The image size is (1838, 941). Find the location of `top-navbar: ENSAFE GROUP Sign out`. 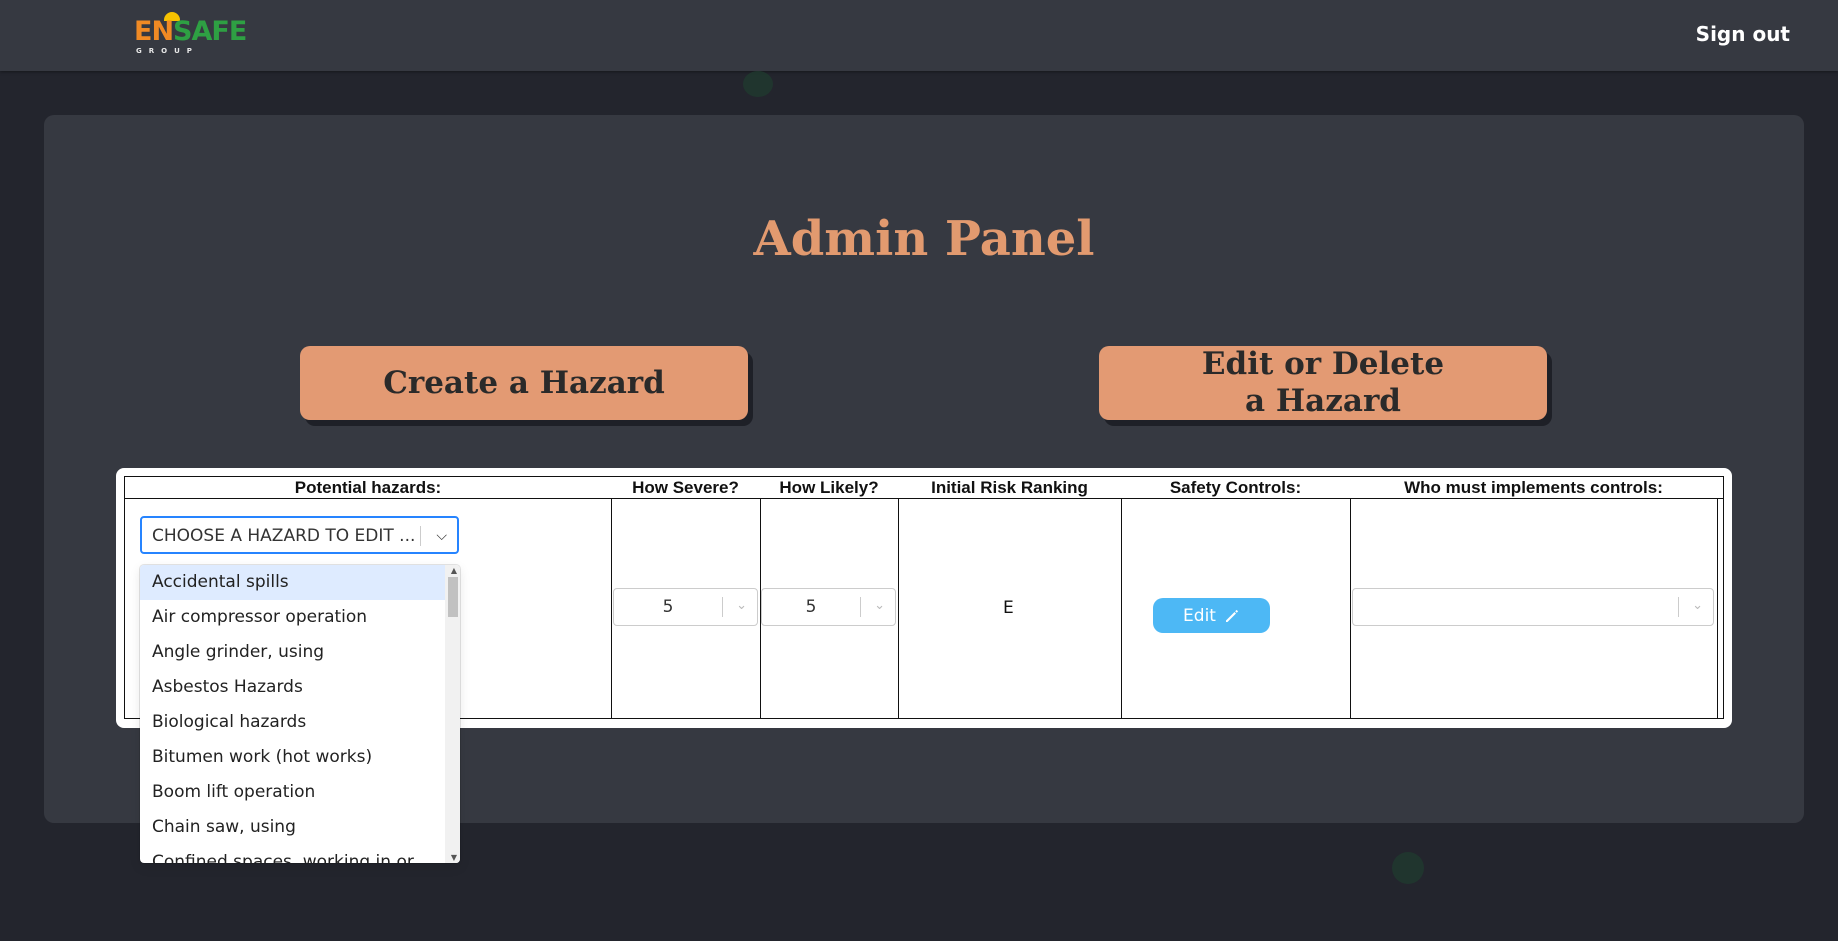

top-navbar: ENSAFE GROUP Sign out is located at coordinates (919, 35).